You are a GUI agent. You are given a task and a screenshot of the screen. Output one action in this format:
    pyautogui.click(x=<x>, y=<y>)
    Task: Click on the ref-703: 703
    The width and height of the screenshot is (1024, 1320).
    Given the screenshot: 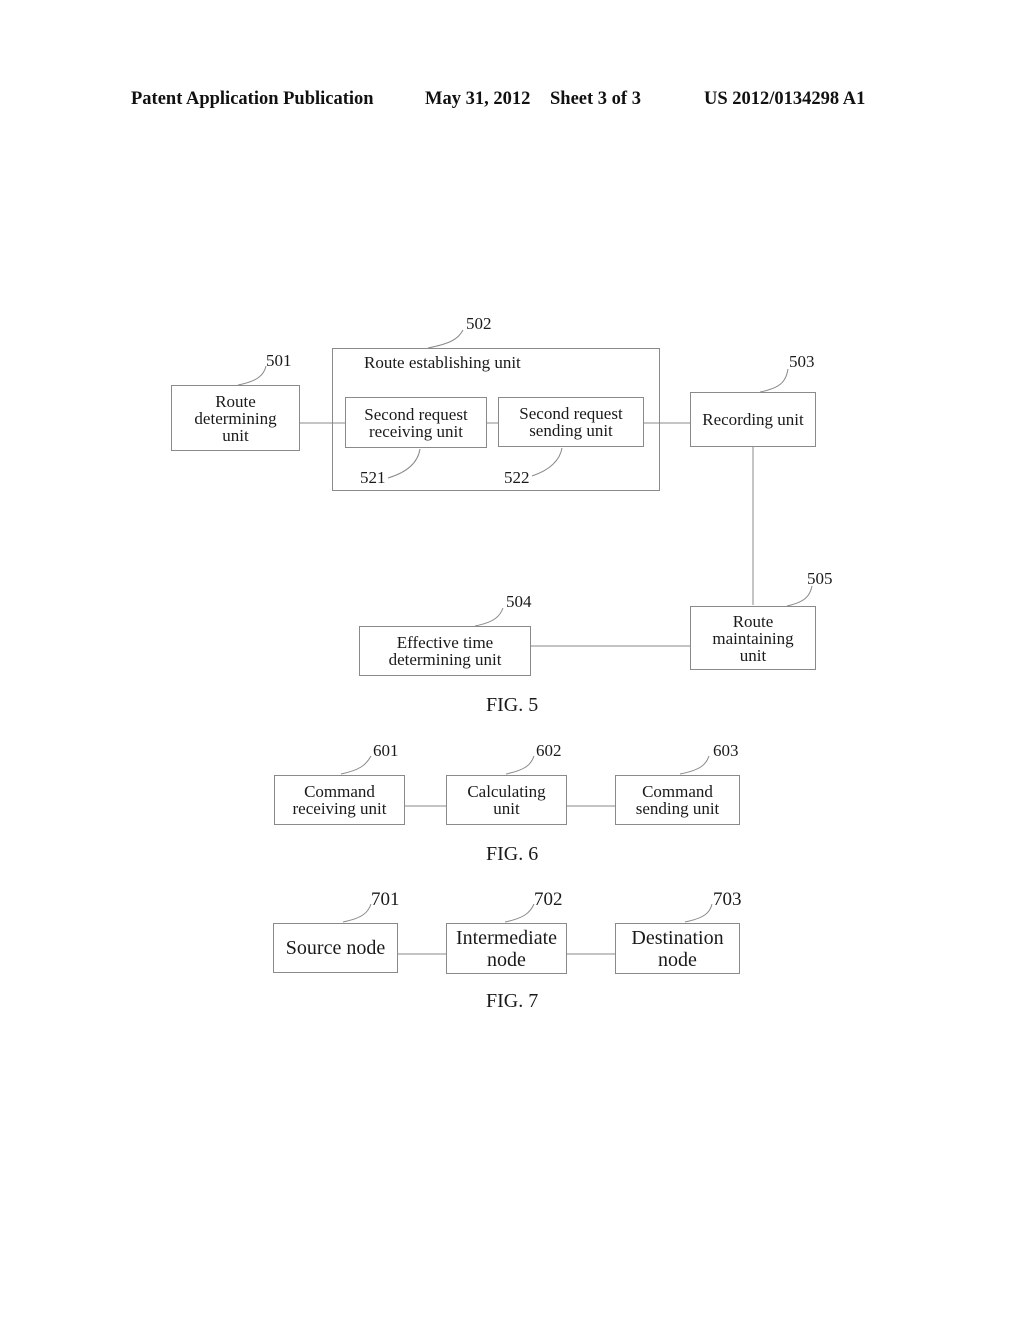 What is the action you would take?
    pyautogui.click(x=727, y=899)
    